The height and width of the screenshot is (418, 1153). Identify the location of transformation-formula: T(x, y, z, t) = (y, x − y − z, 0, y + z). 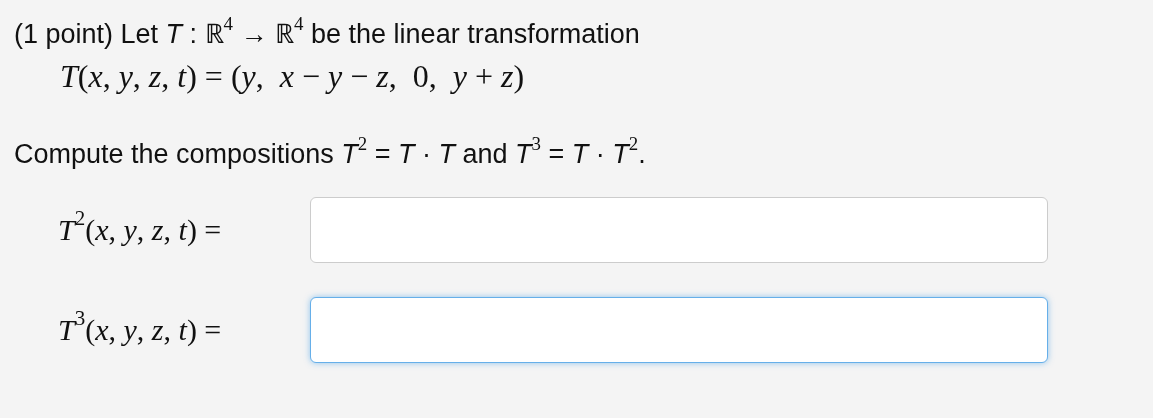
(293, 76).